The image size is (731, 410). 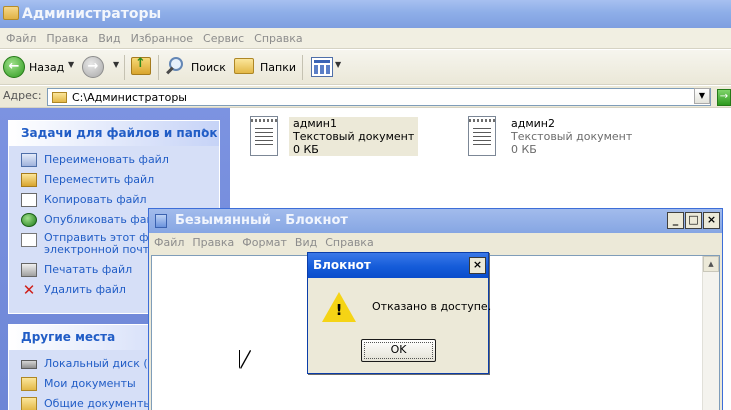 What do you see at coordinates (261, 220) in the screenshot?
I see `notepad-title: Безымянный - Блокнот` at bounding box center [261, 220].